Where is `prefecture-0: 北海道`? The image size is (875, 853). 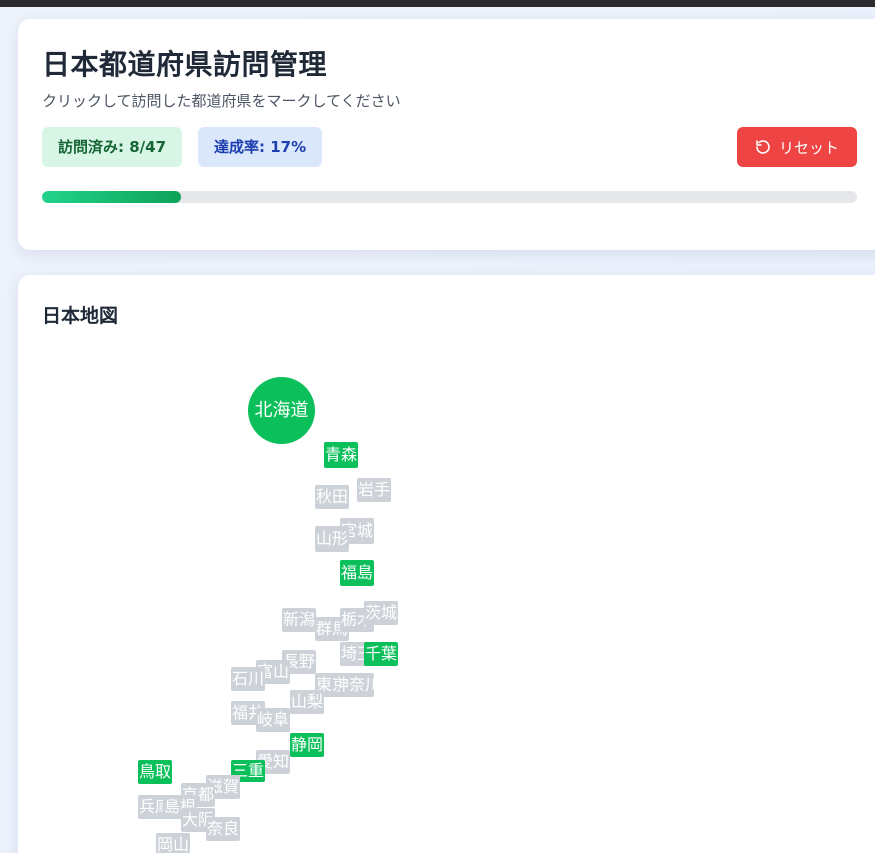
prefecture-0: 北海道 is located at coordinates (281, 410).